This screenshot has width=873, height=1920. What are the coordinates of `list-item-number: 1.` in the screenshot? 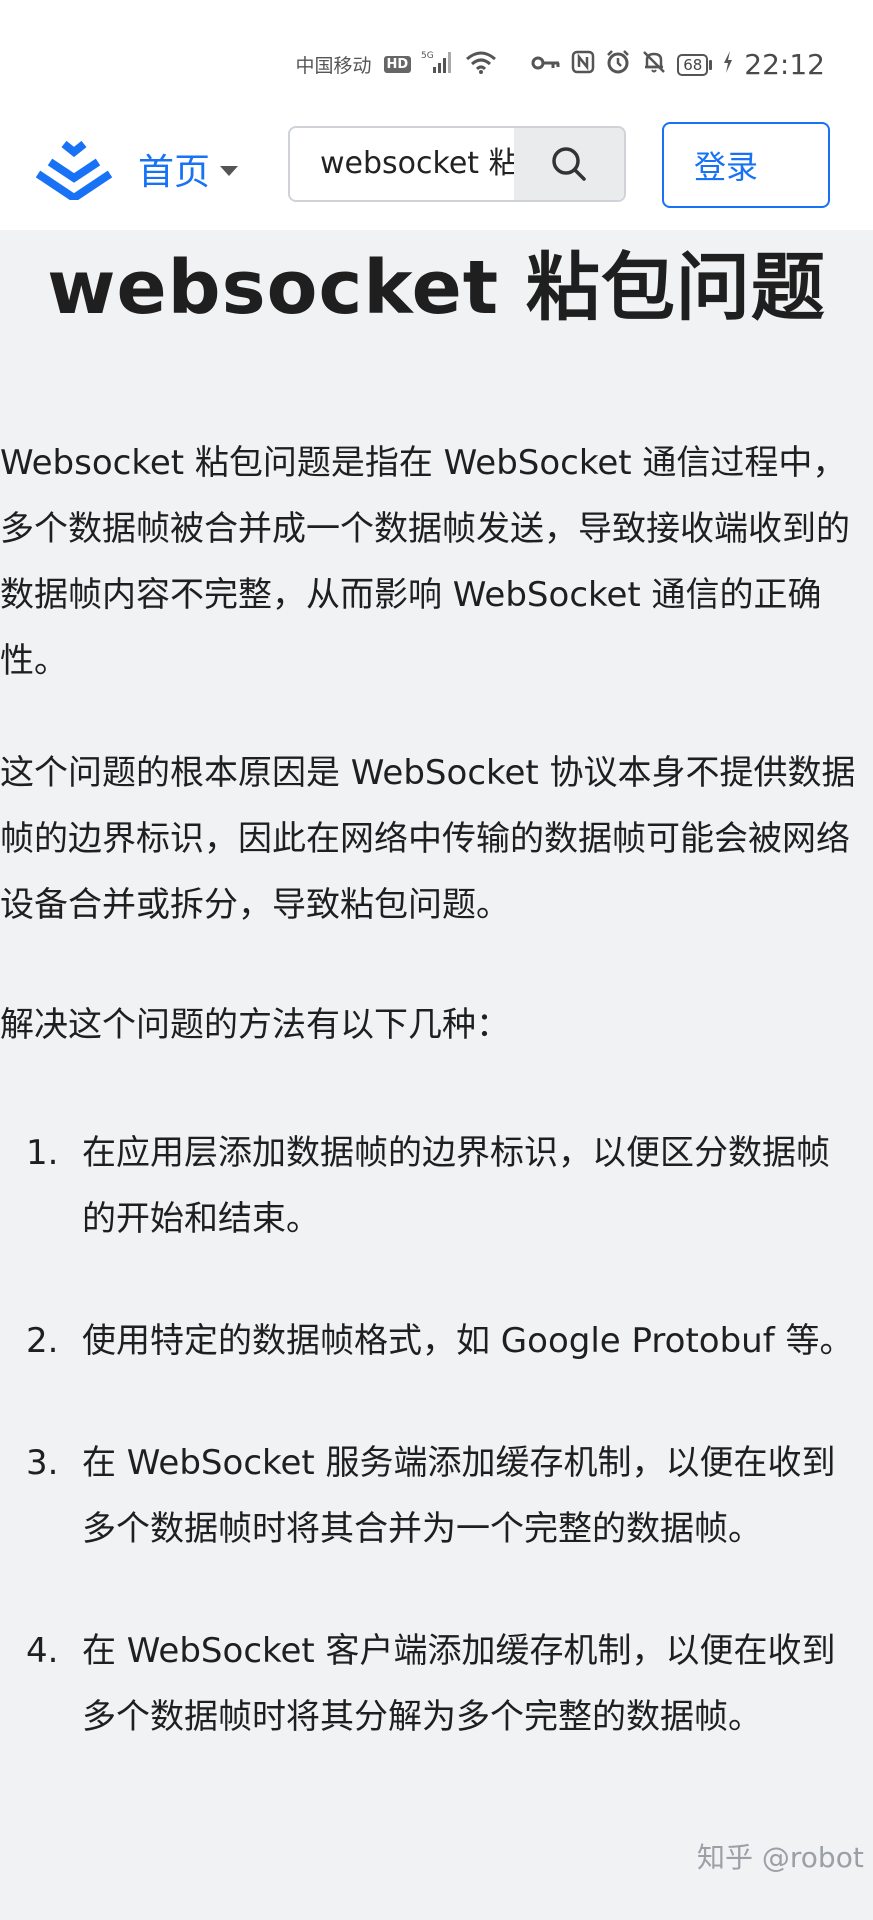 It's located at (42, 1153).